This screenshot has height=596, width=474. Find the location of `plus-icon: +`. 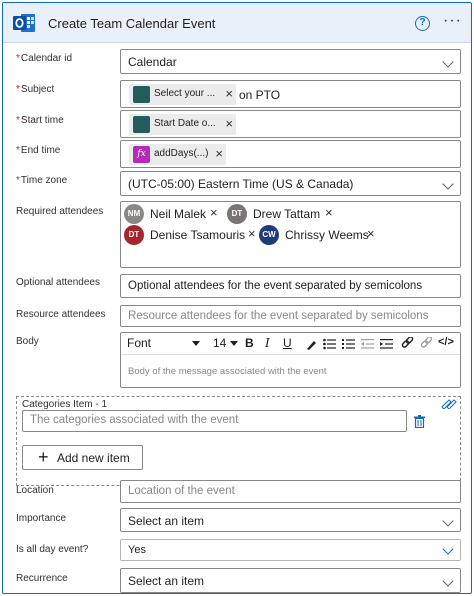

plus-icon: + is located at coordinates (43, 457).